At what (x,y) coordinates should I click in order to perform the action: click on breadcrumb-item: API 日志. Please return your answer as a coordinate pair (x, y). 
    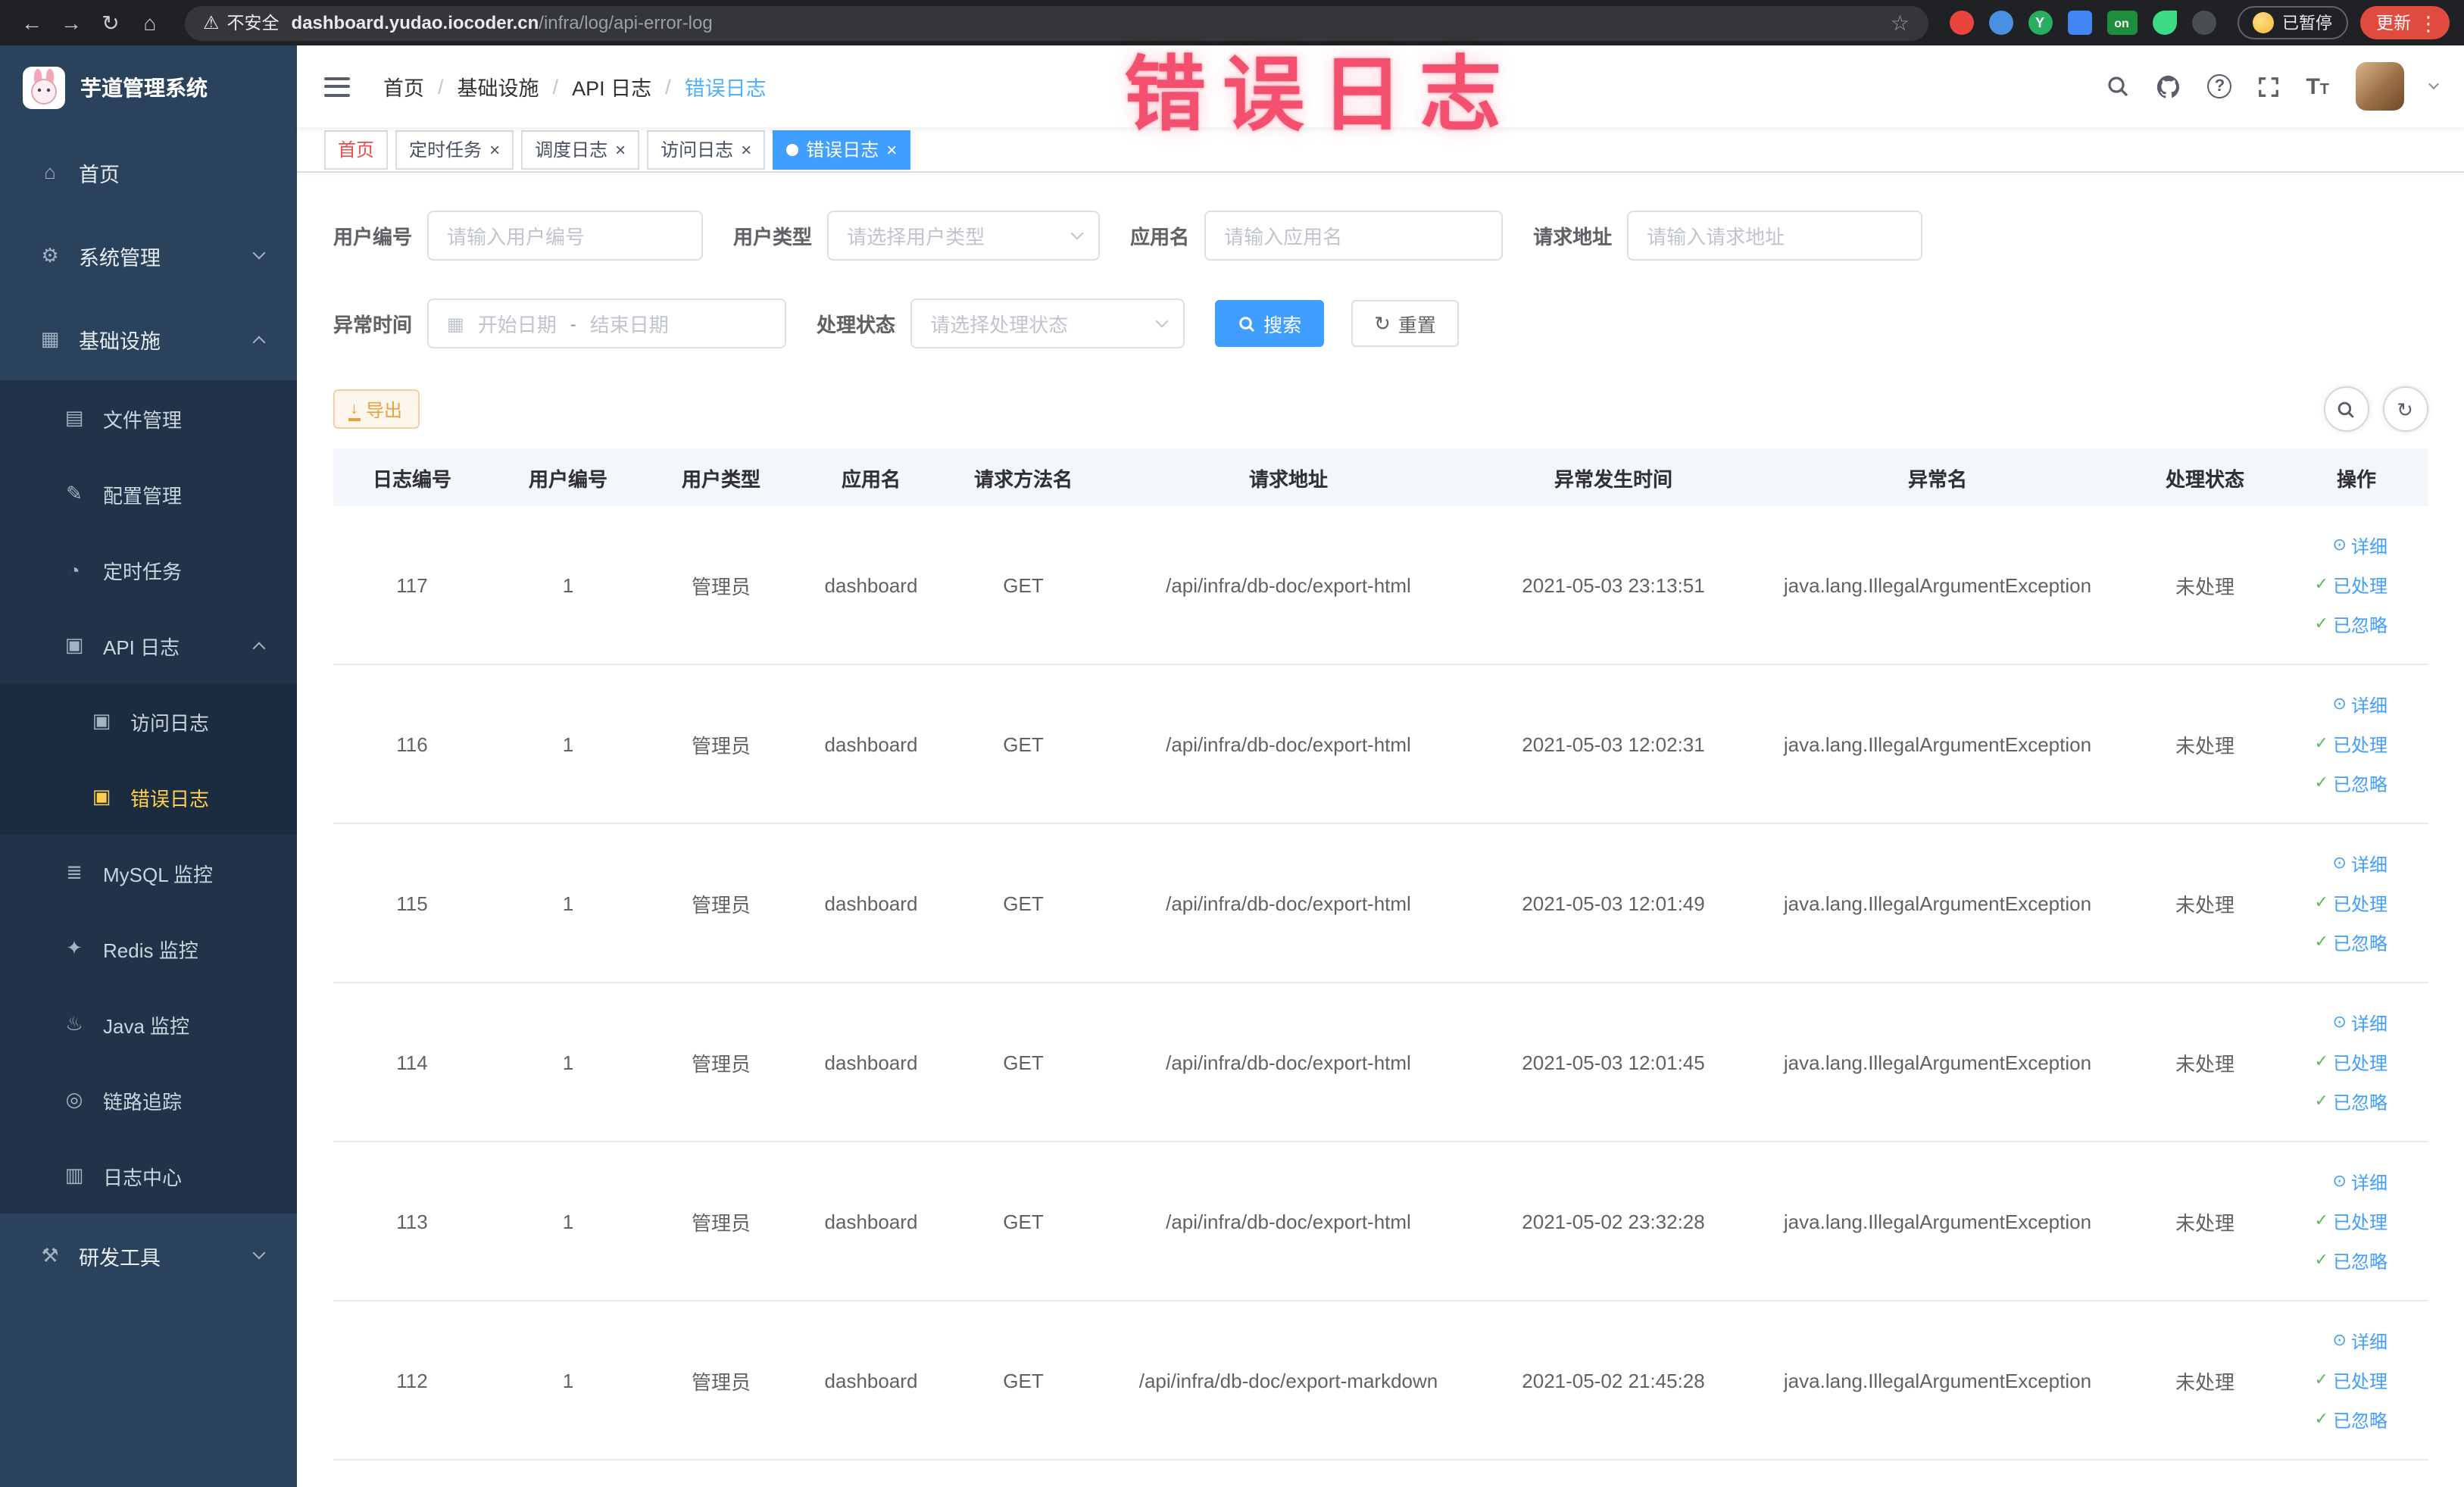
    Looking at the image, I should click on (611, 86).